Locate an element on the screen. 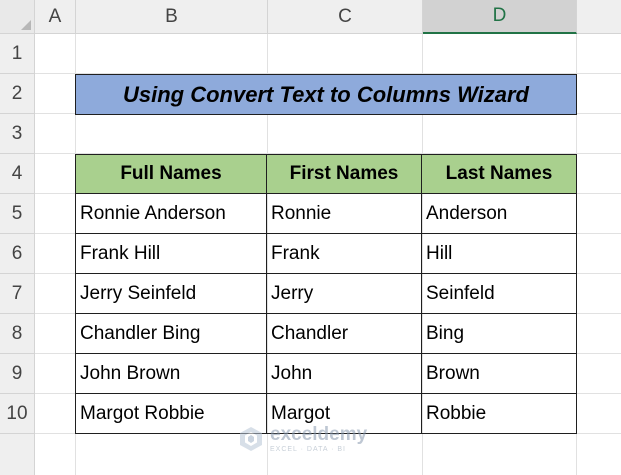 The height and width of the screenshot is (475, 621). column-header-d: D is located at coordinates (500, 17).